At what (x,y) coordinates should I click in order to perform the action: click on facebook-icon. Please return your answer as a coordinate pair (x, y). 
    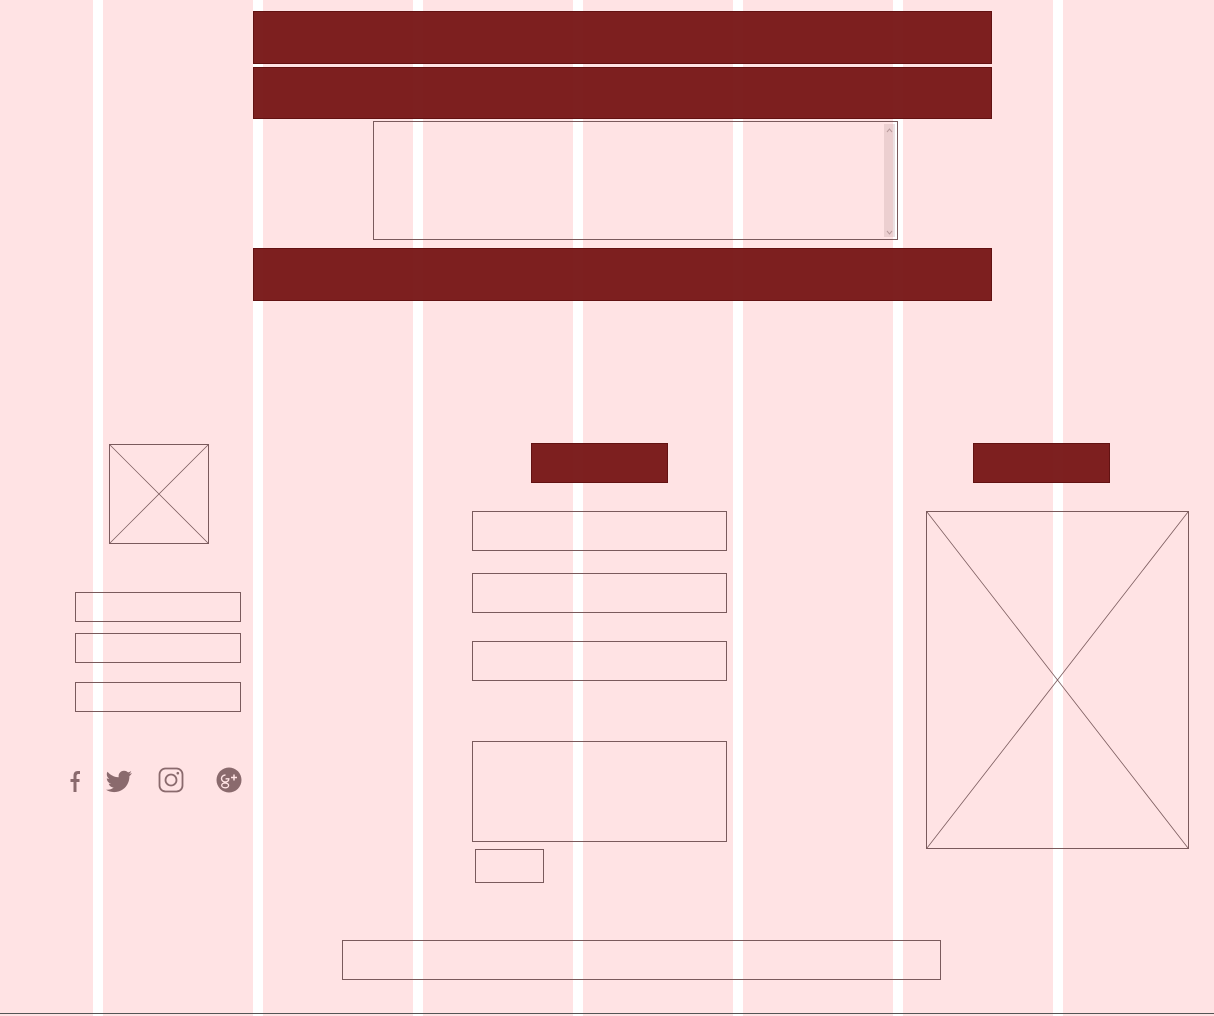
    Looking at the image, I should click on (76, 780).